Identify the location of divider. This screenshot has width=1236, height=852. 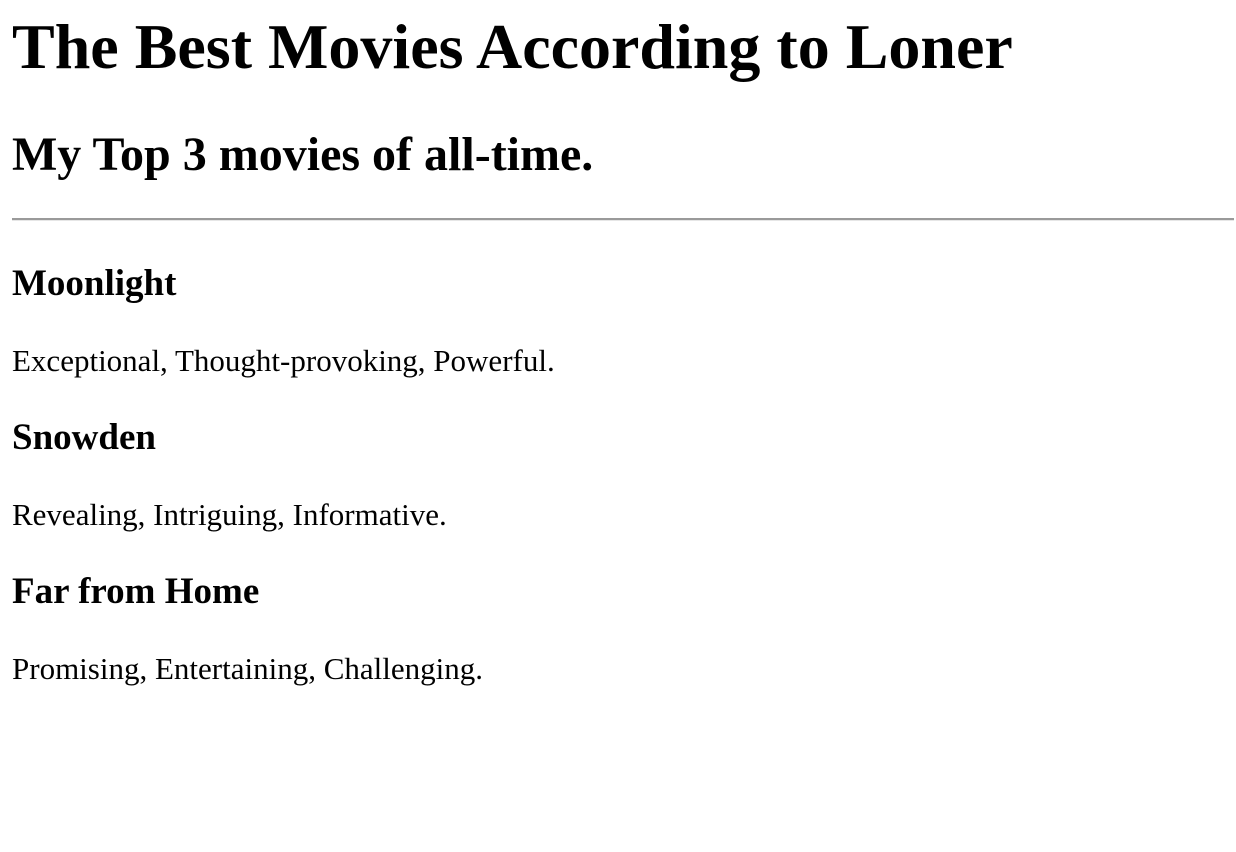
(623, 219).